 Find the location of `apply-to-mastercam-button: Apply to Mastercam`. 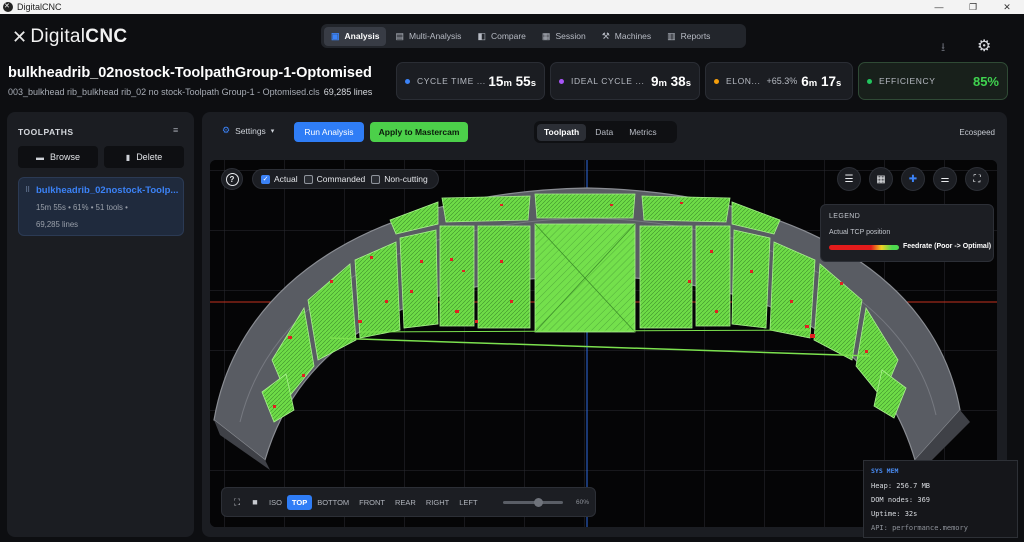

apply-to-mastercam-button: Apply to Mastercam is located at coordinates (419, 132).